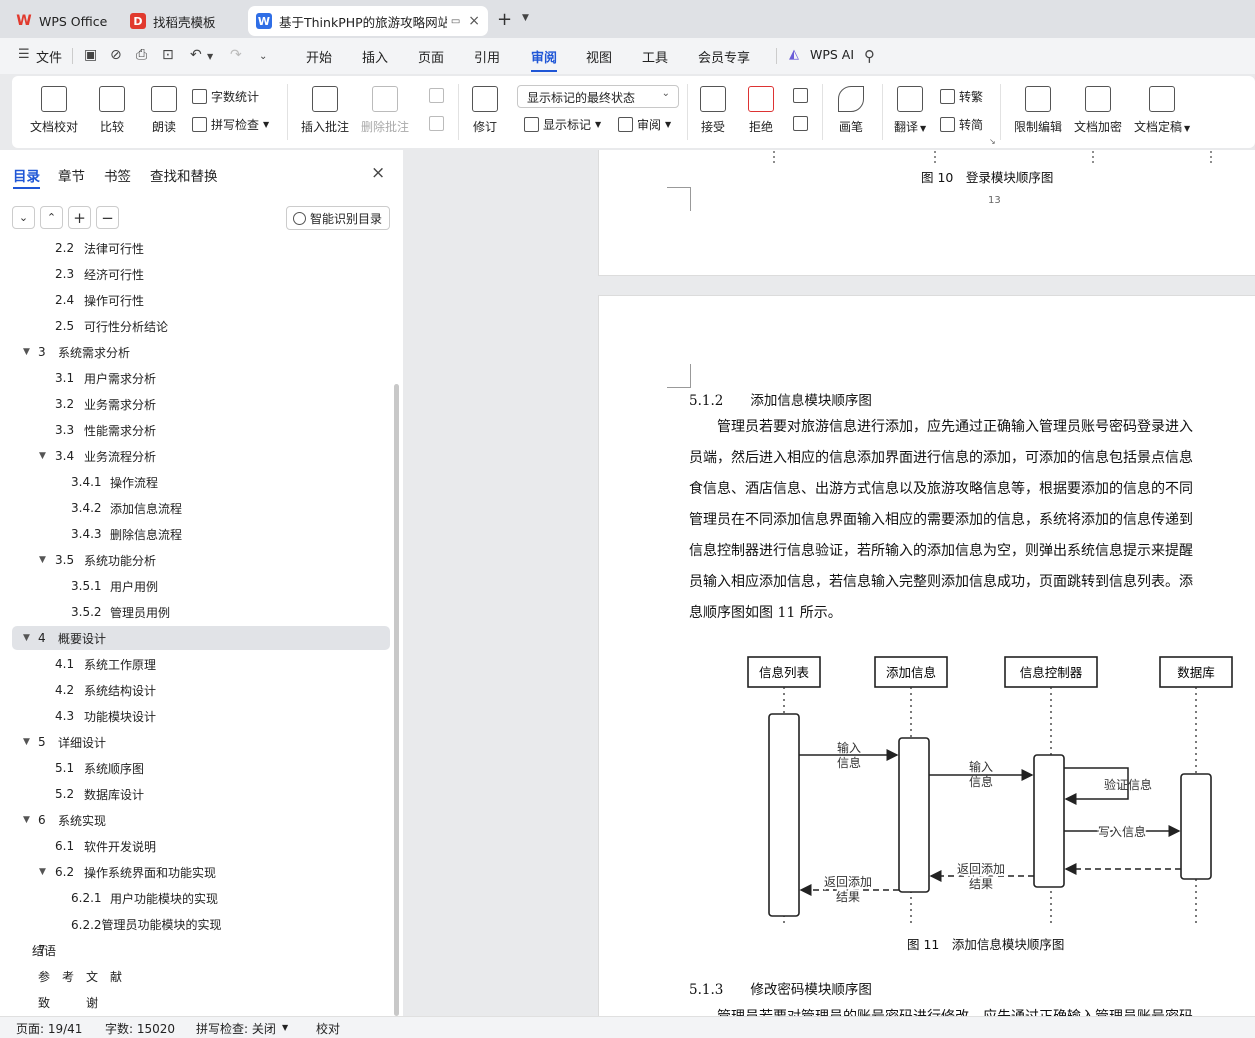  What do you see at coordinates (201, 768) in the screenshot?
I see `toc-item: 5.1 系统顺序图` at bounding box center [201, 768].